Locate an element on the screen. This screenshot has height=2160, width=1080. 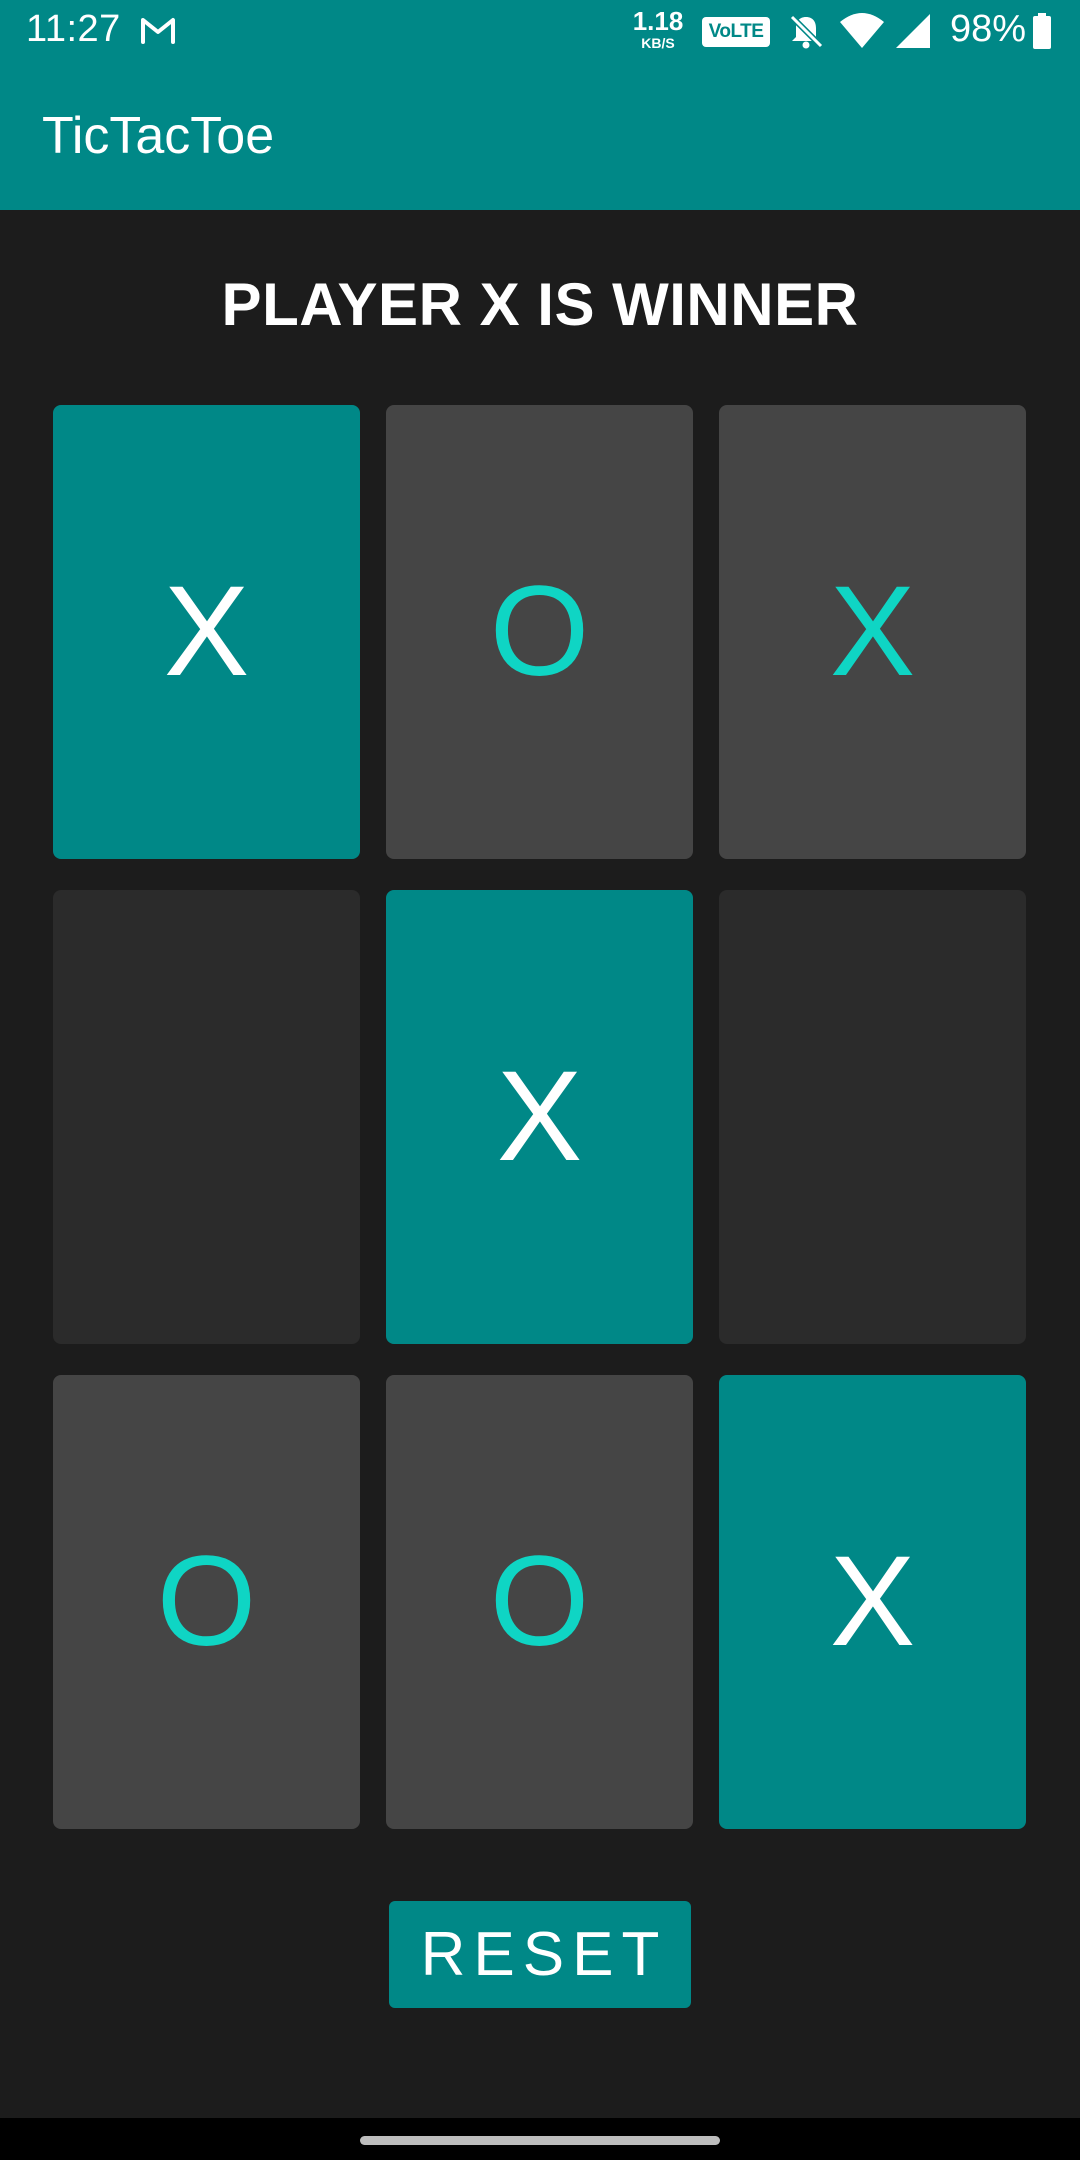
network-speed-value: 1.18 is located at coordinates (658, 21).